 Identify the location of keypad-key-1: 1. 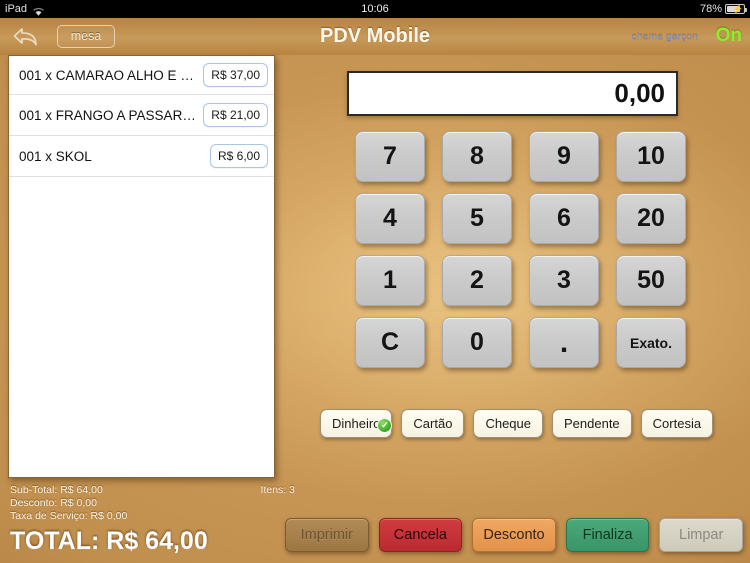
(390, 280).